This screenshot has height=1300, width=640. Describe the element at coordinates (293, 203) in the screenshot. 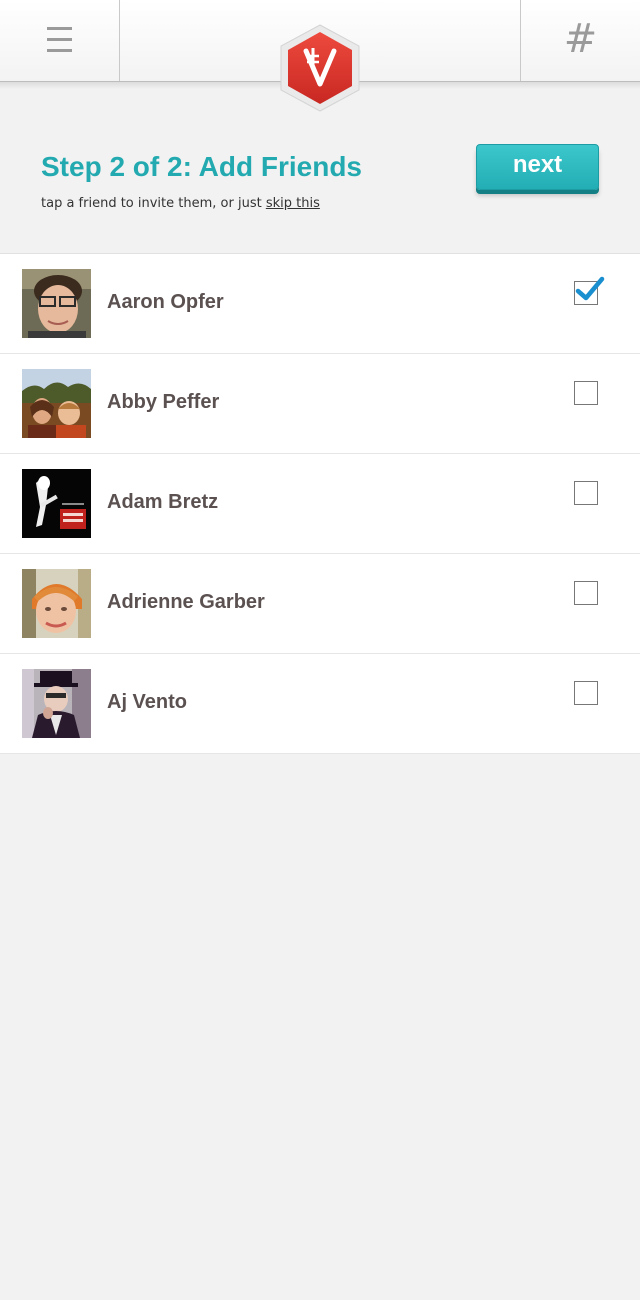

I see `skip-link: skip this` at that location.